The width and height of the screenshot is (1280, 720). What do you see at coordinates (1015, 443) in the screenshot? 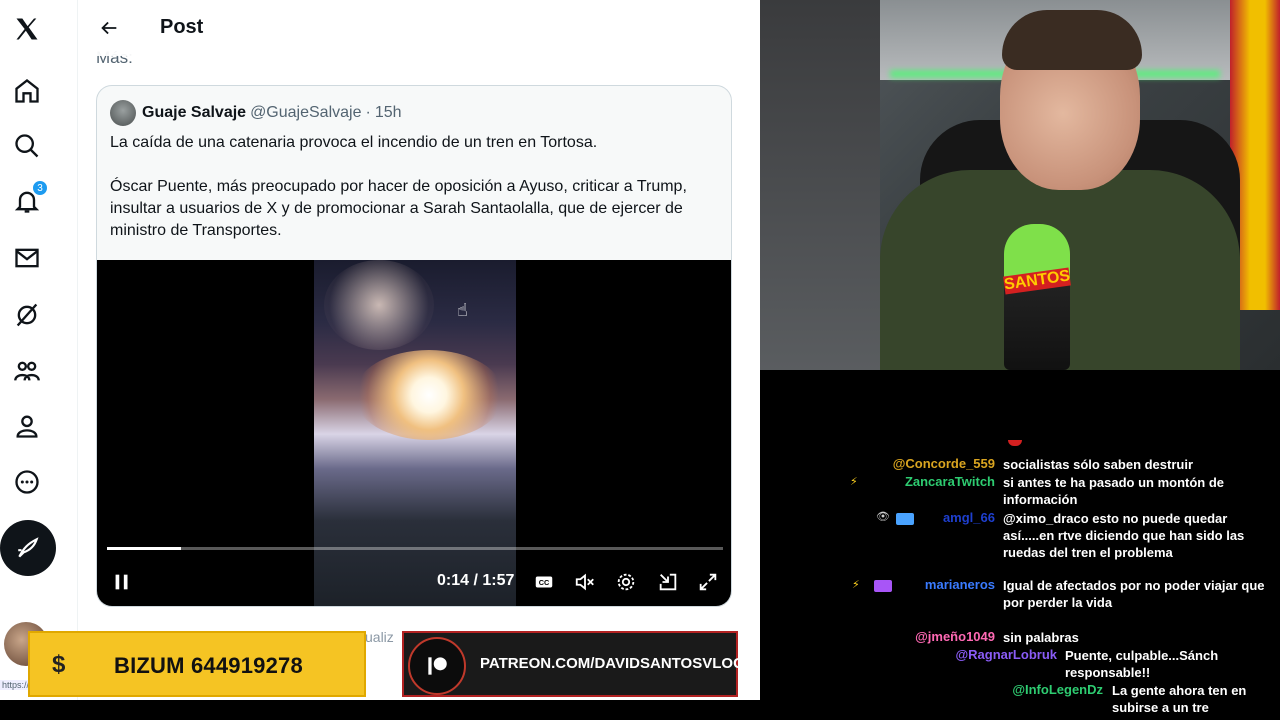
I see `chat-emote-fragment` at bounding box center [1015, 443].